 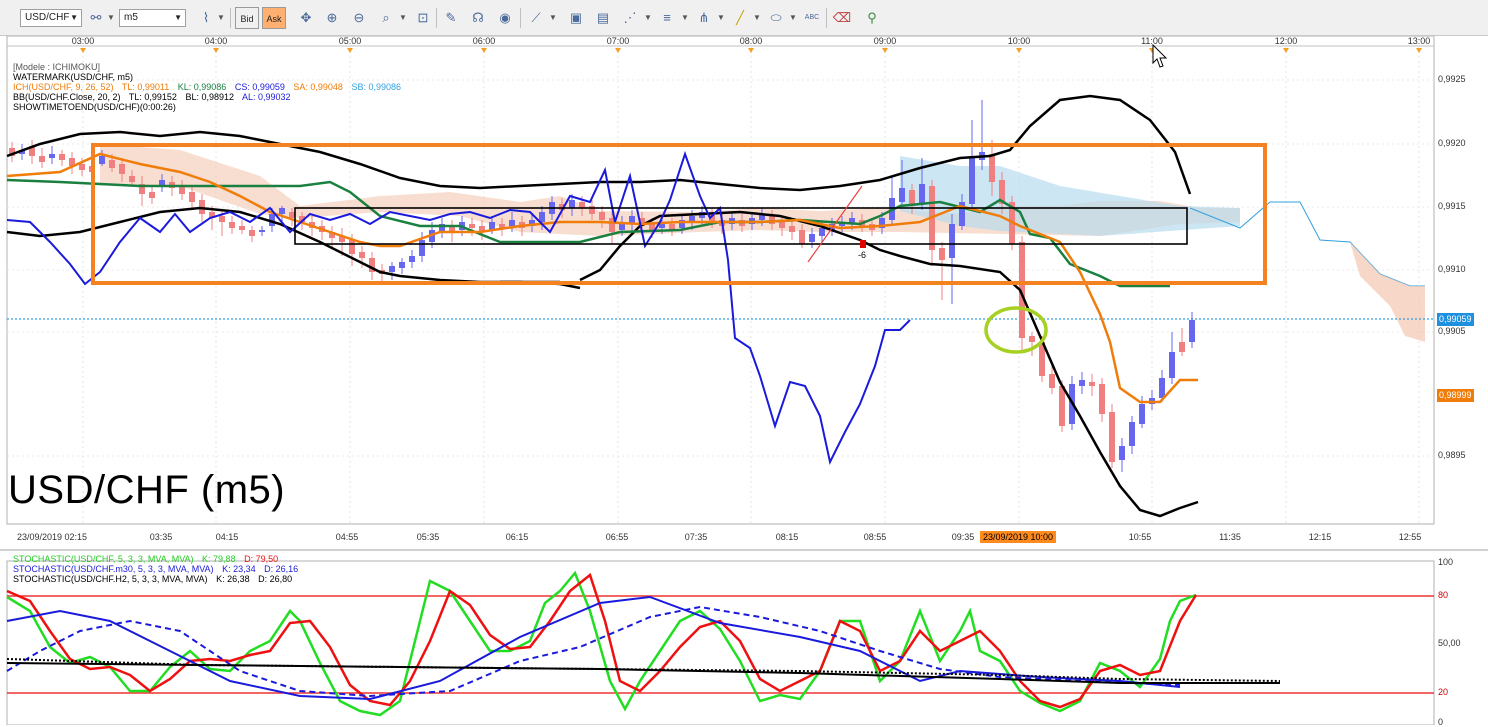 I want to click on cursor-time-tag: 23/09/2019 10:00, so click(x=1018, y=537).